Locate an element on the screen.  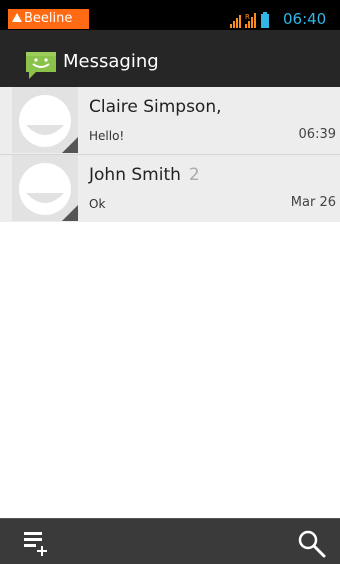
message-snippet: Ok is located at coordinates (97, 204).